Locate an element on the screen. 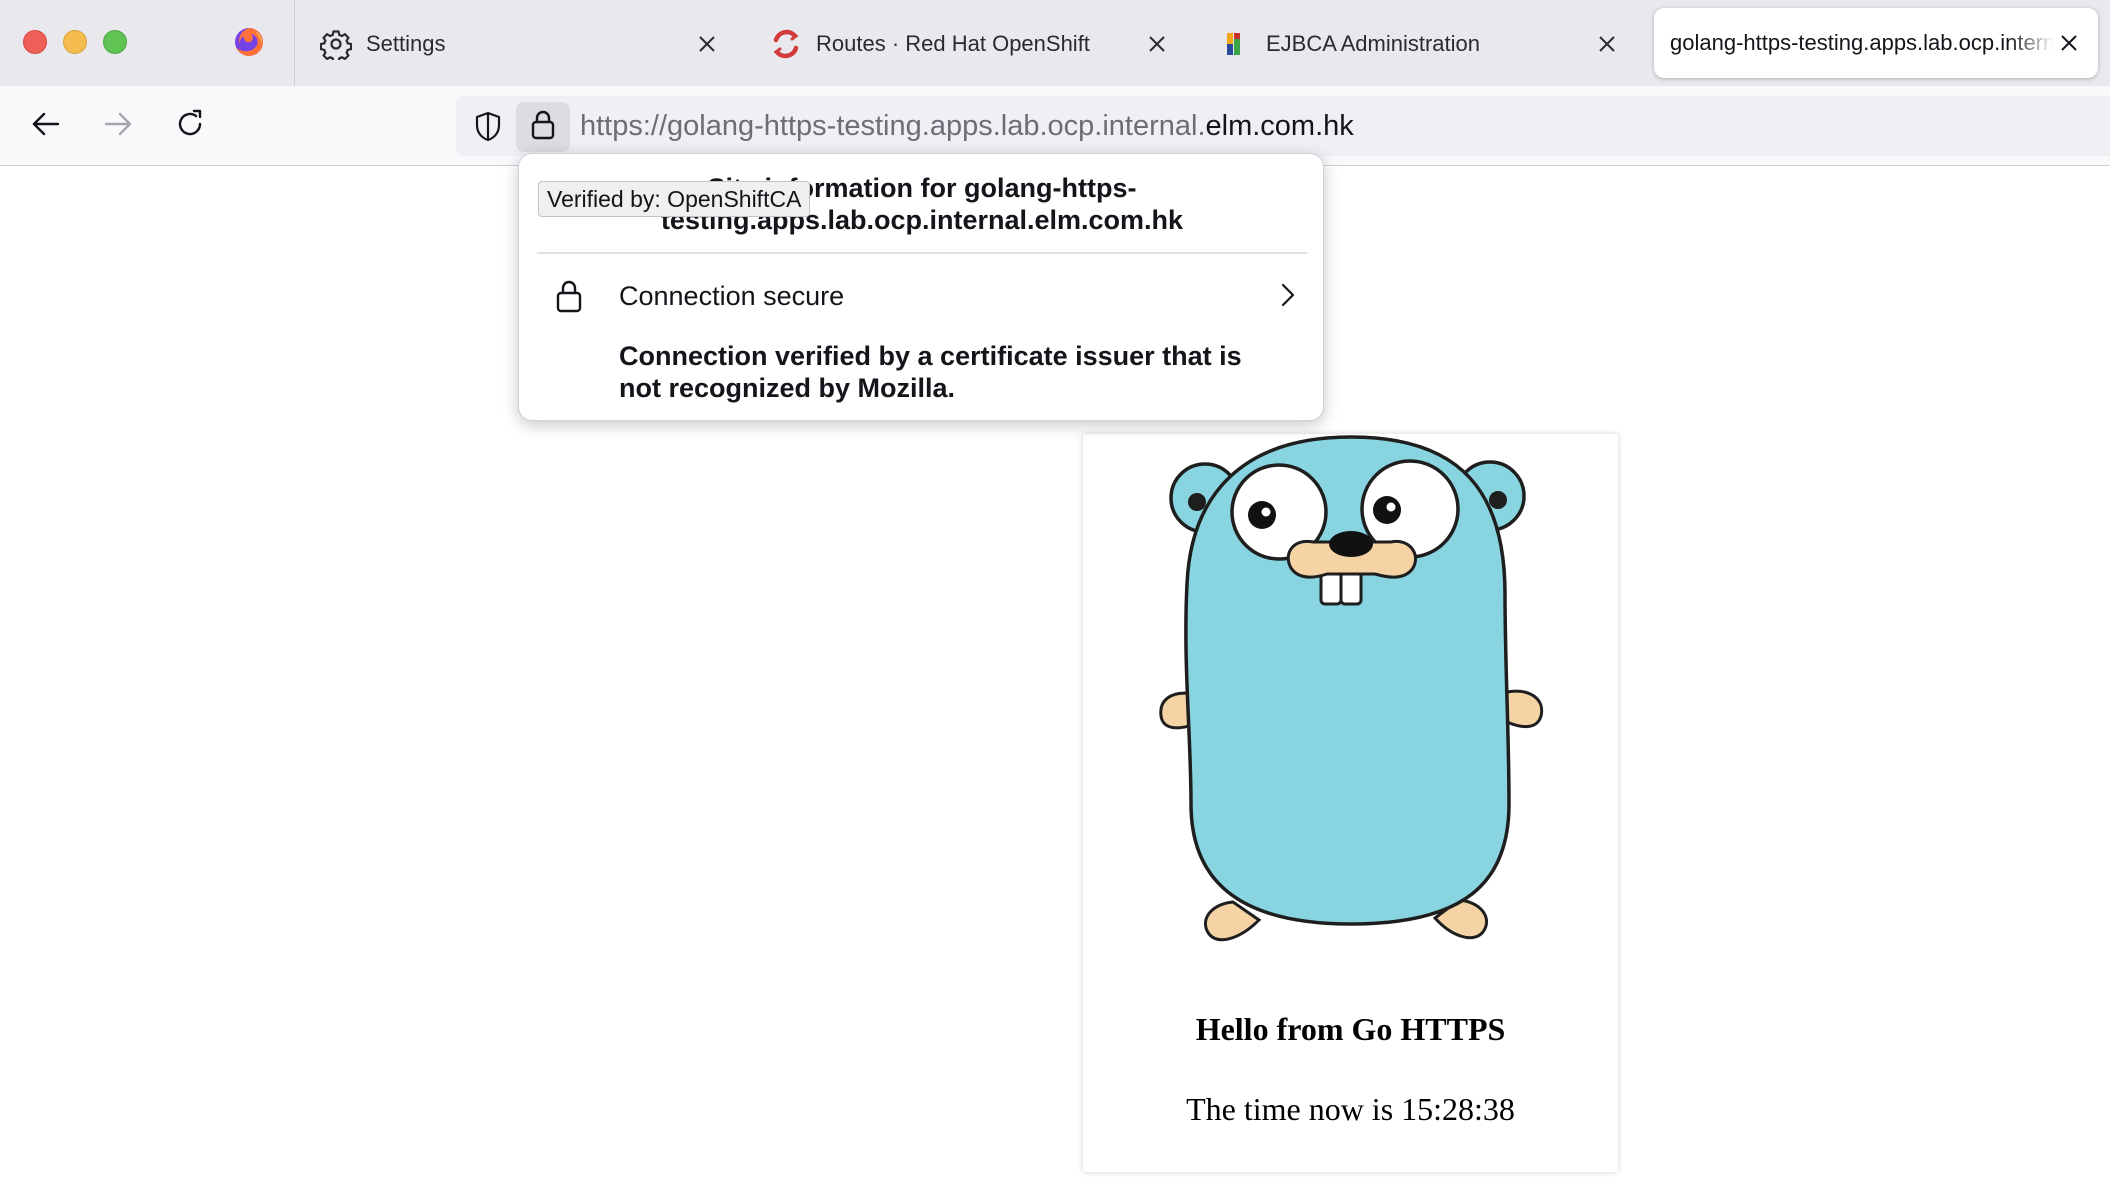 This screenshot has height=1194, width=2110. reload-icon is located at coordinates (190, 126).